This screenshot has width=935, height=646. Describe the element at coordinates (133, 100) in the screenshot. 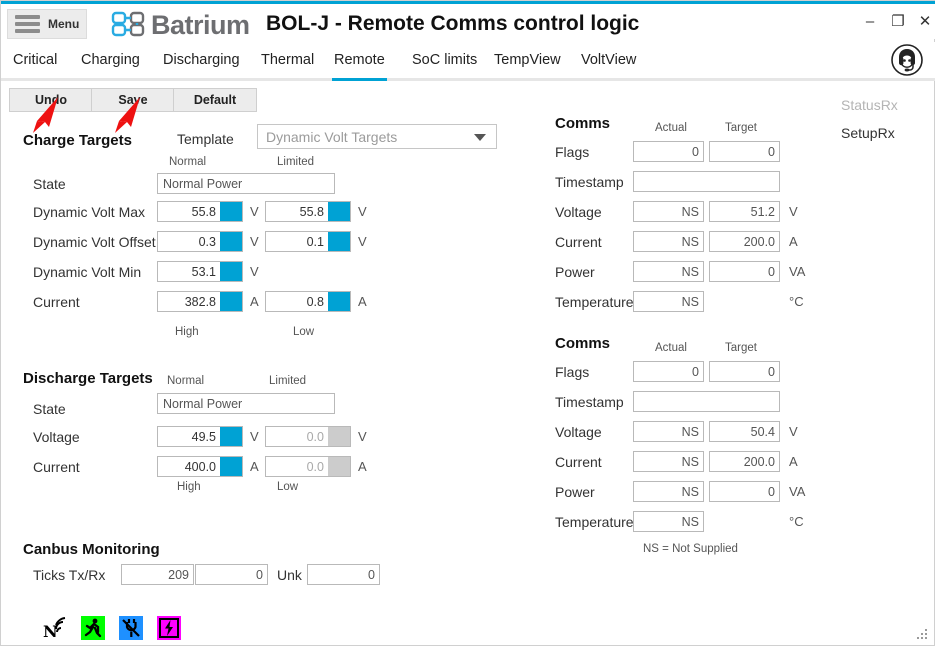

I see `save-button: Save` at that location.